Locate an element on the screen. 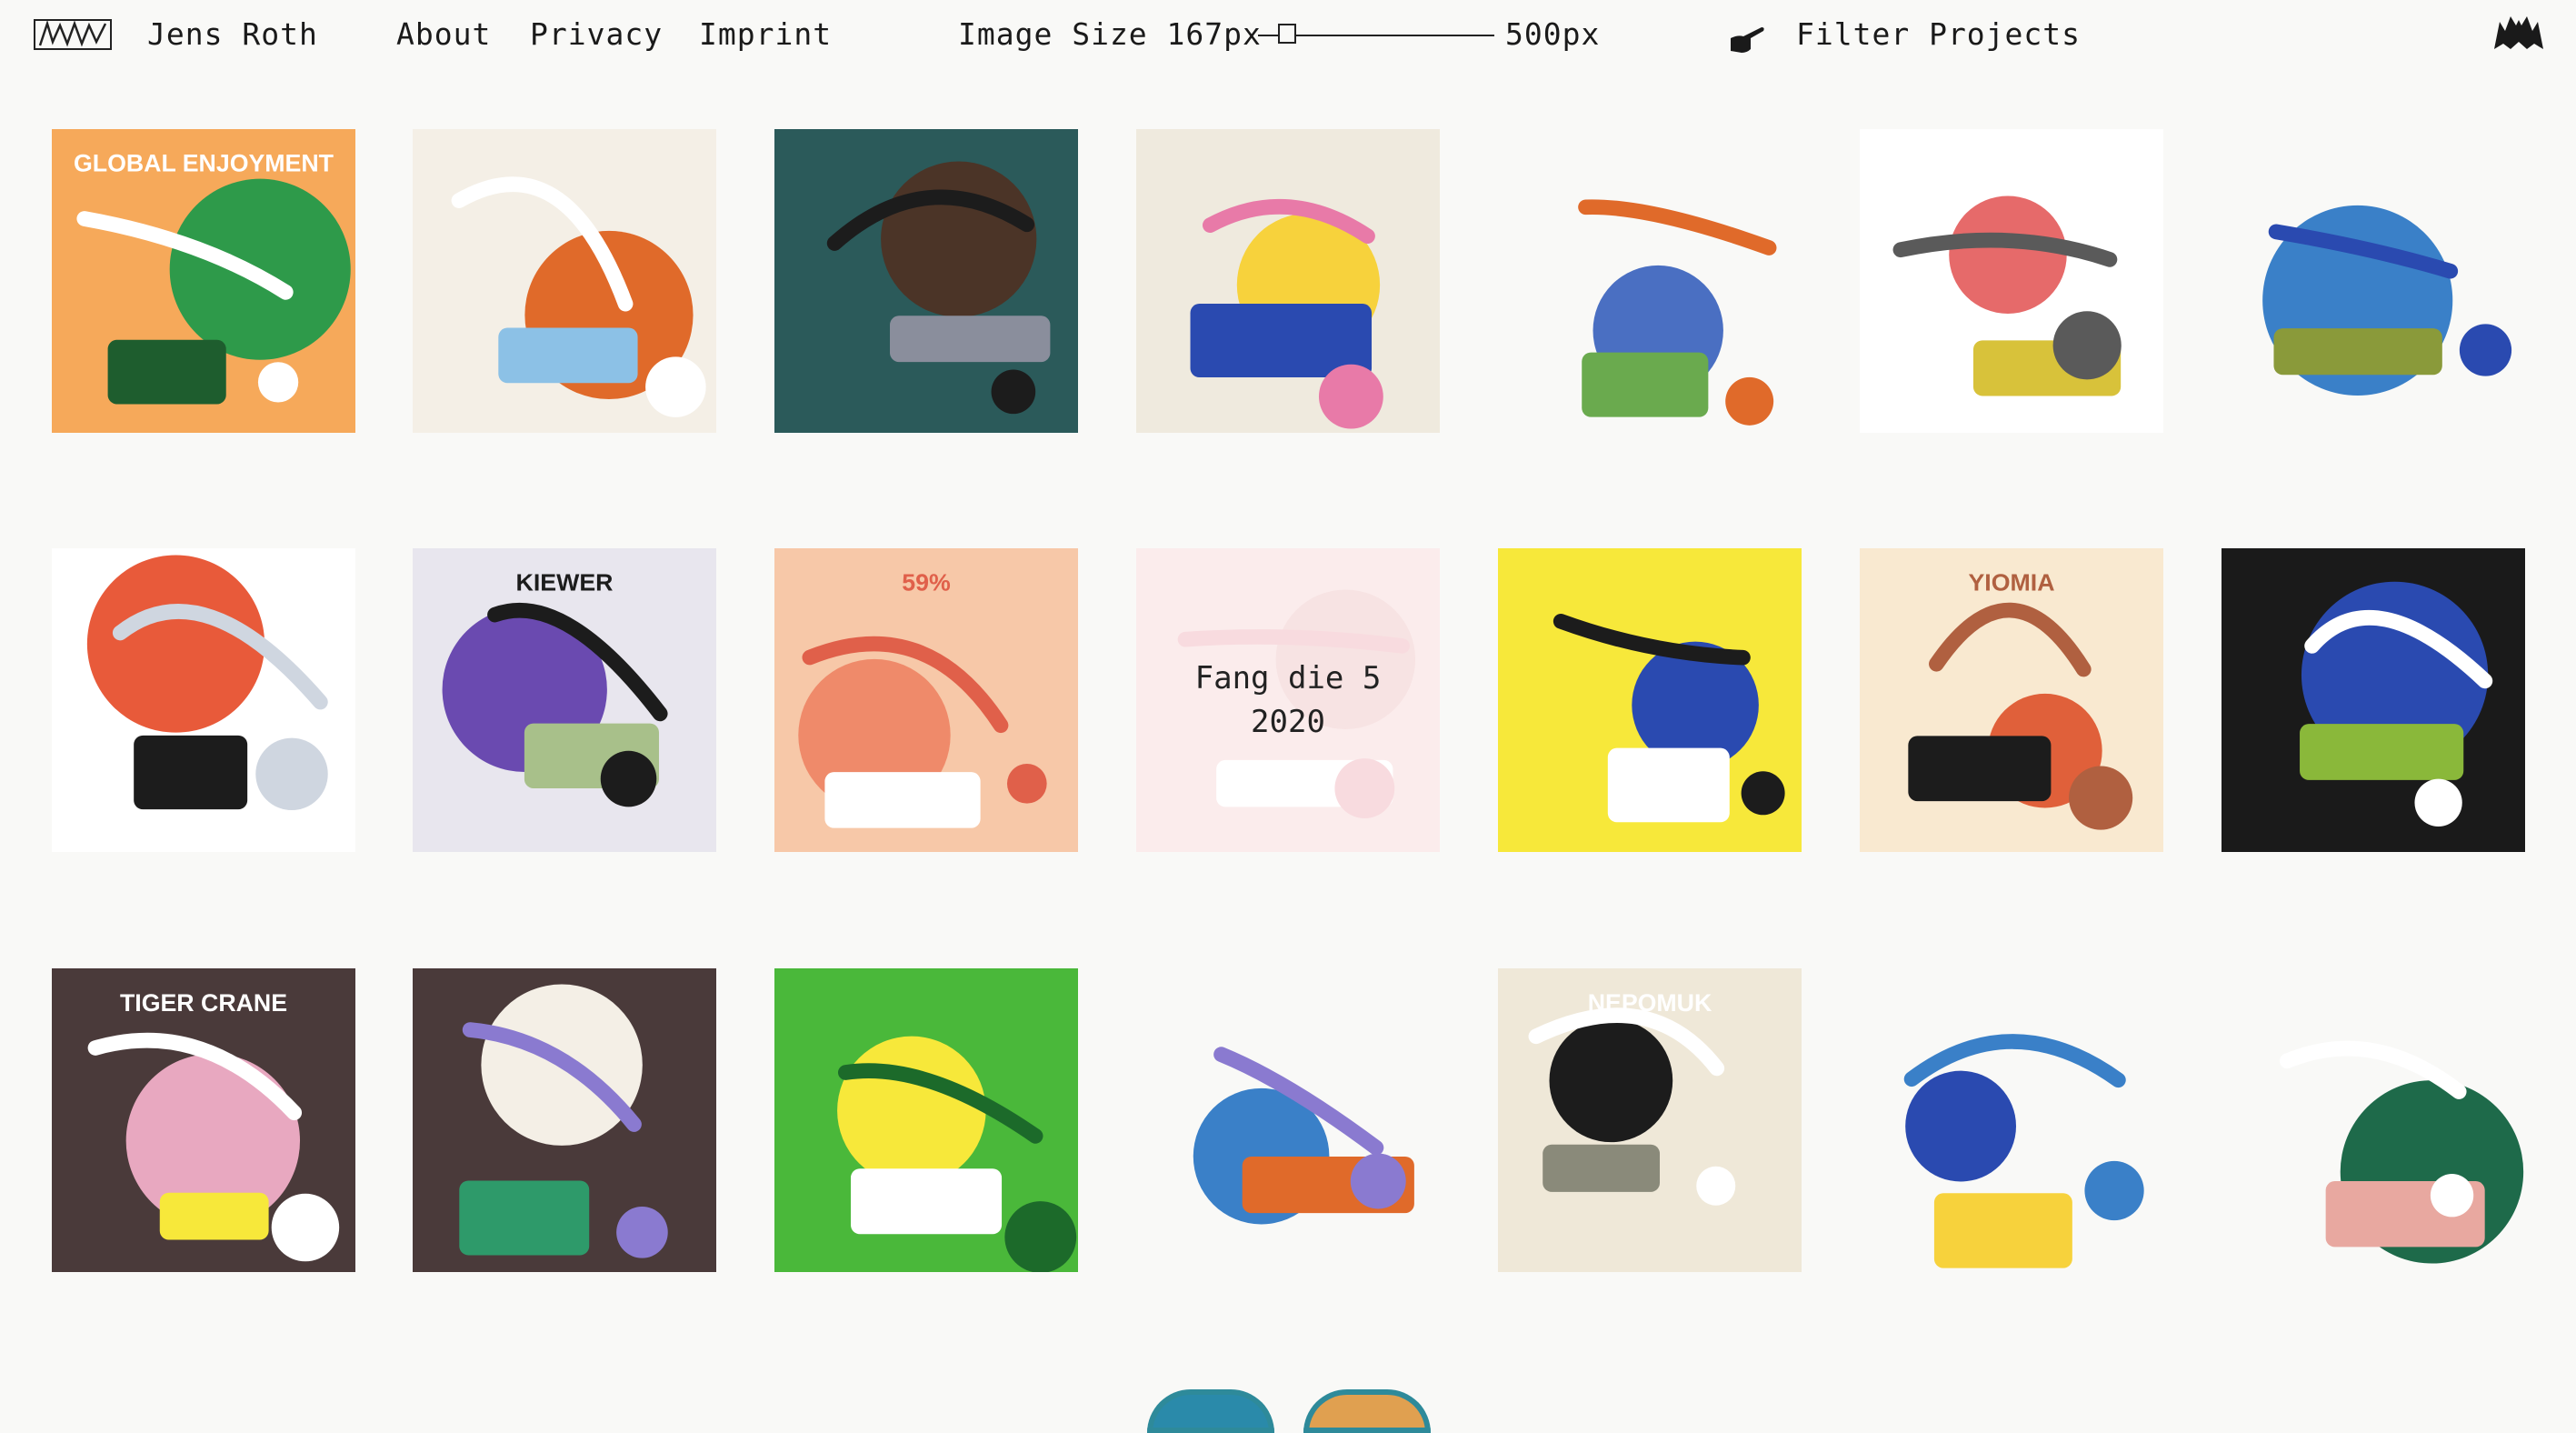 The image size is (2576, 1433). slider-knob is located at coordinates (1286, 34).